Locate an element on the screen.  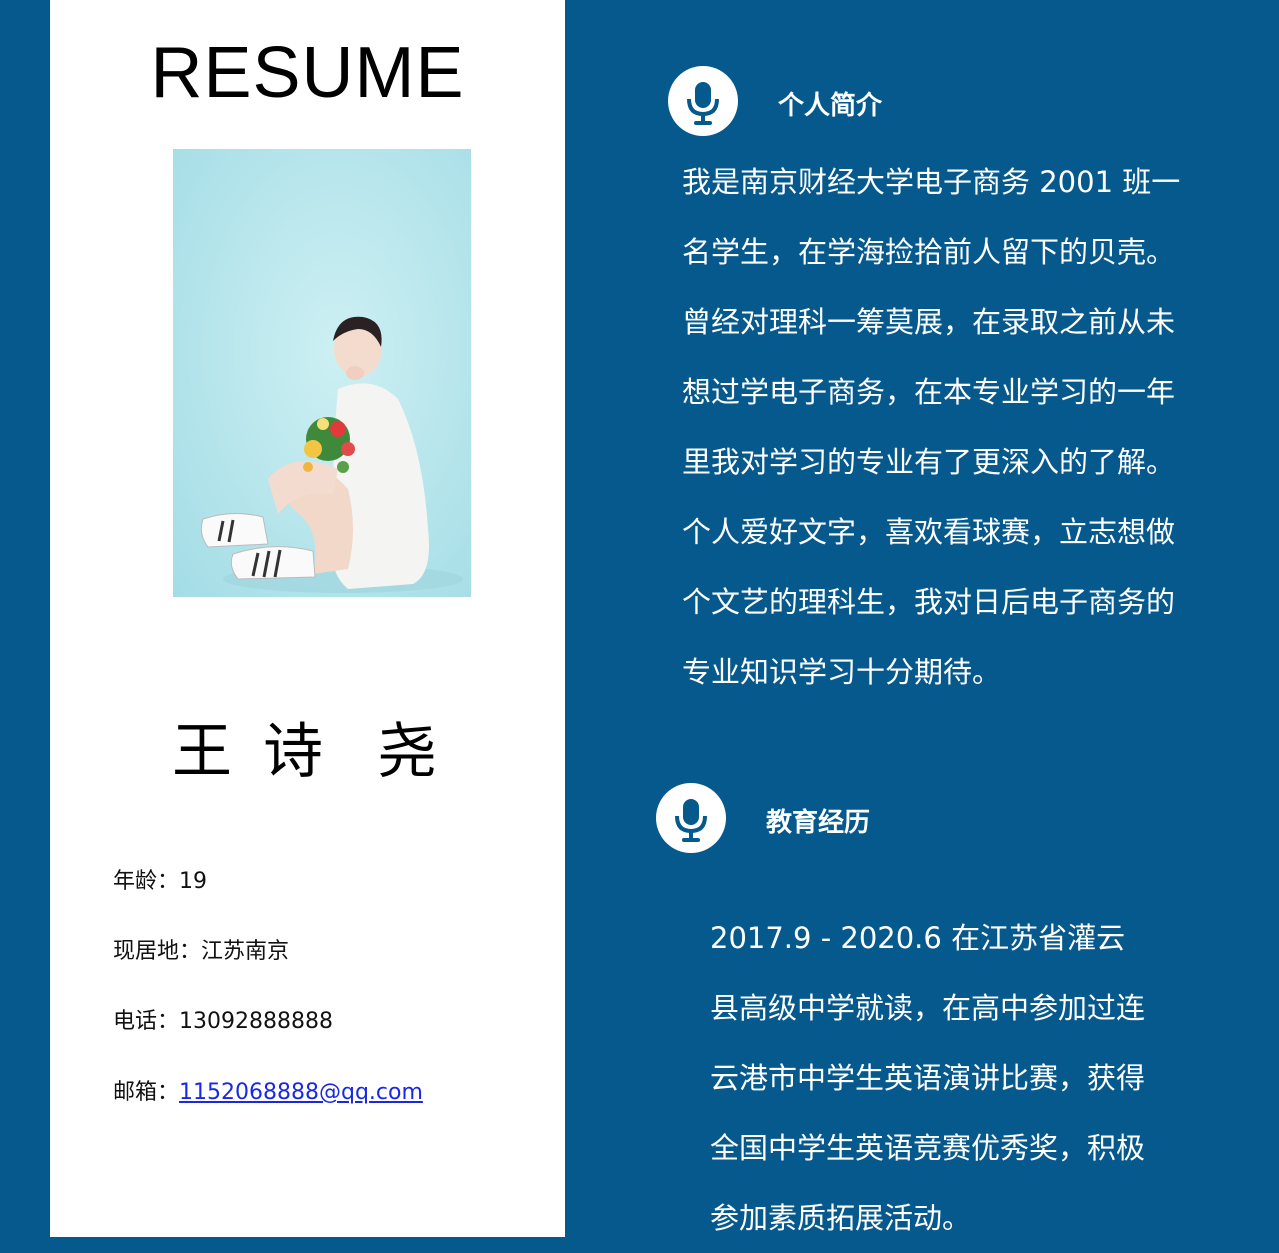
name-part-last: 尧 is located at coordinates (410, 752).